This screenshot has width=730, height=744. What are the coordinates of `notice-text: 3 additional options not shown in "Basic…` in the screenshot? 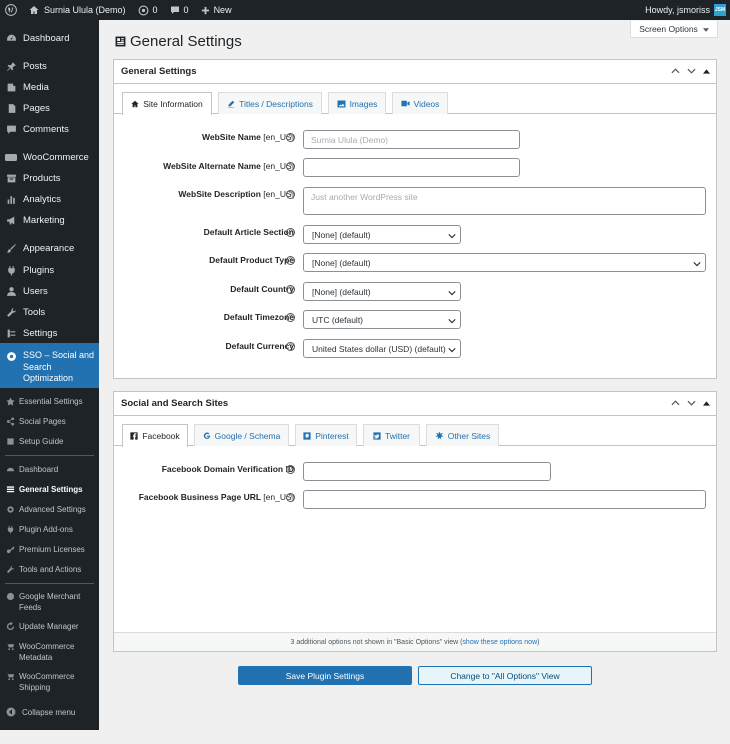 It's located at (376, 642).